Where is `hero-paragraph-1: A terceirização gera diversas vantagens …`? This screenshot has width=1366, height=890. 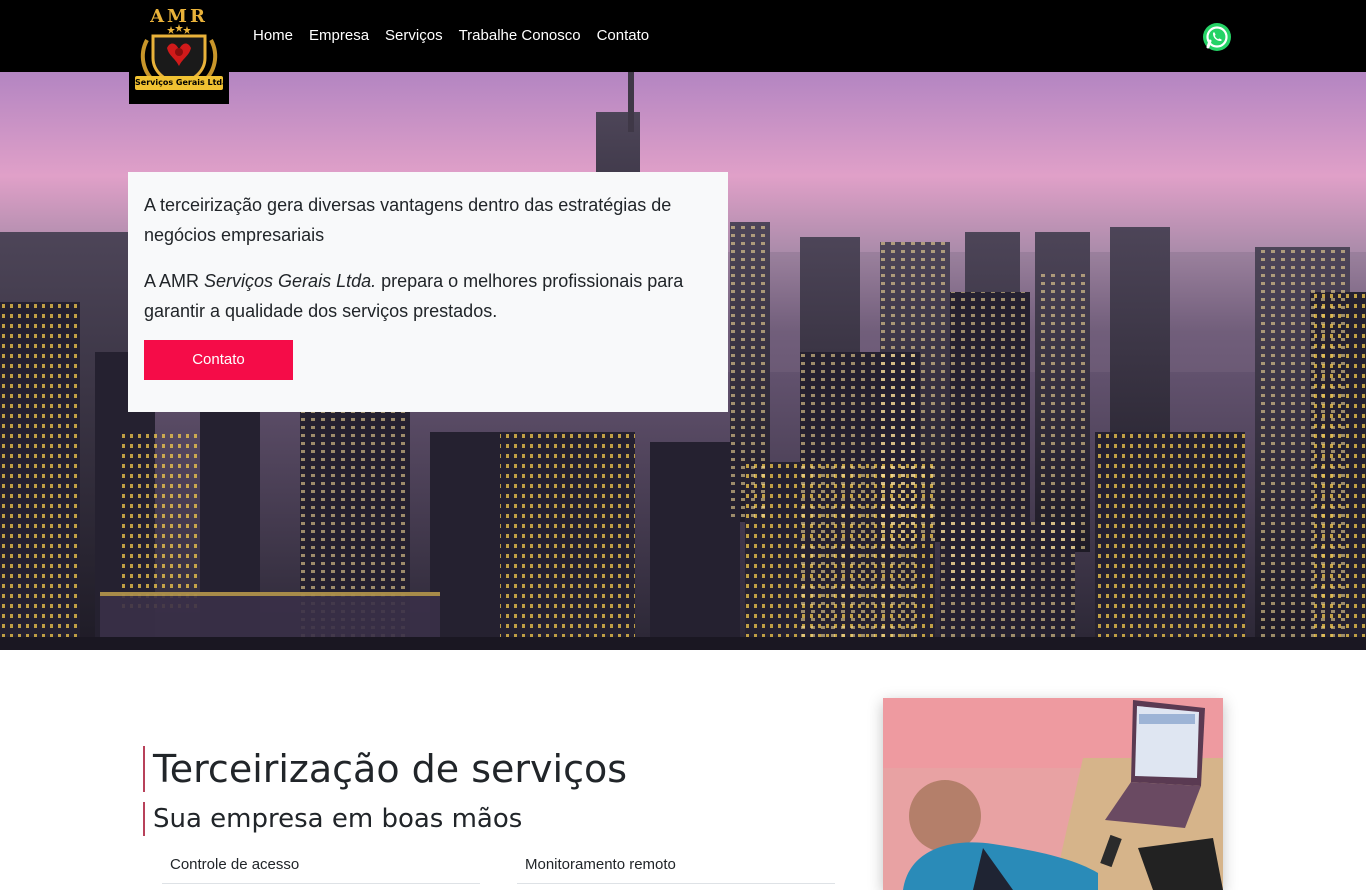
hero-paragraph-1: A terceirização gera diversas vantagens … is located at coordinates (408, 220).